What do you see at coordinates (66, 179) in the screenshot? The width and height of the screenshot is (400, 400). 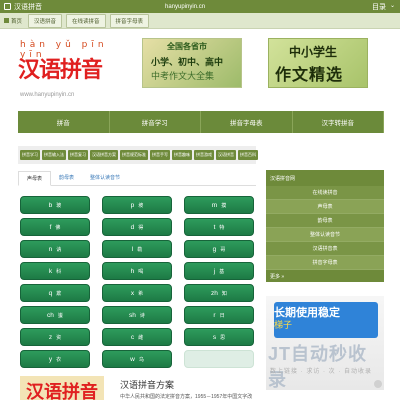 I see `tab-finals: 韵母表` at bounding box center [66, 179].